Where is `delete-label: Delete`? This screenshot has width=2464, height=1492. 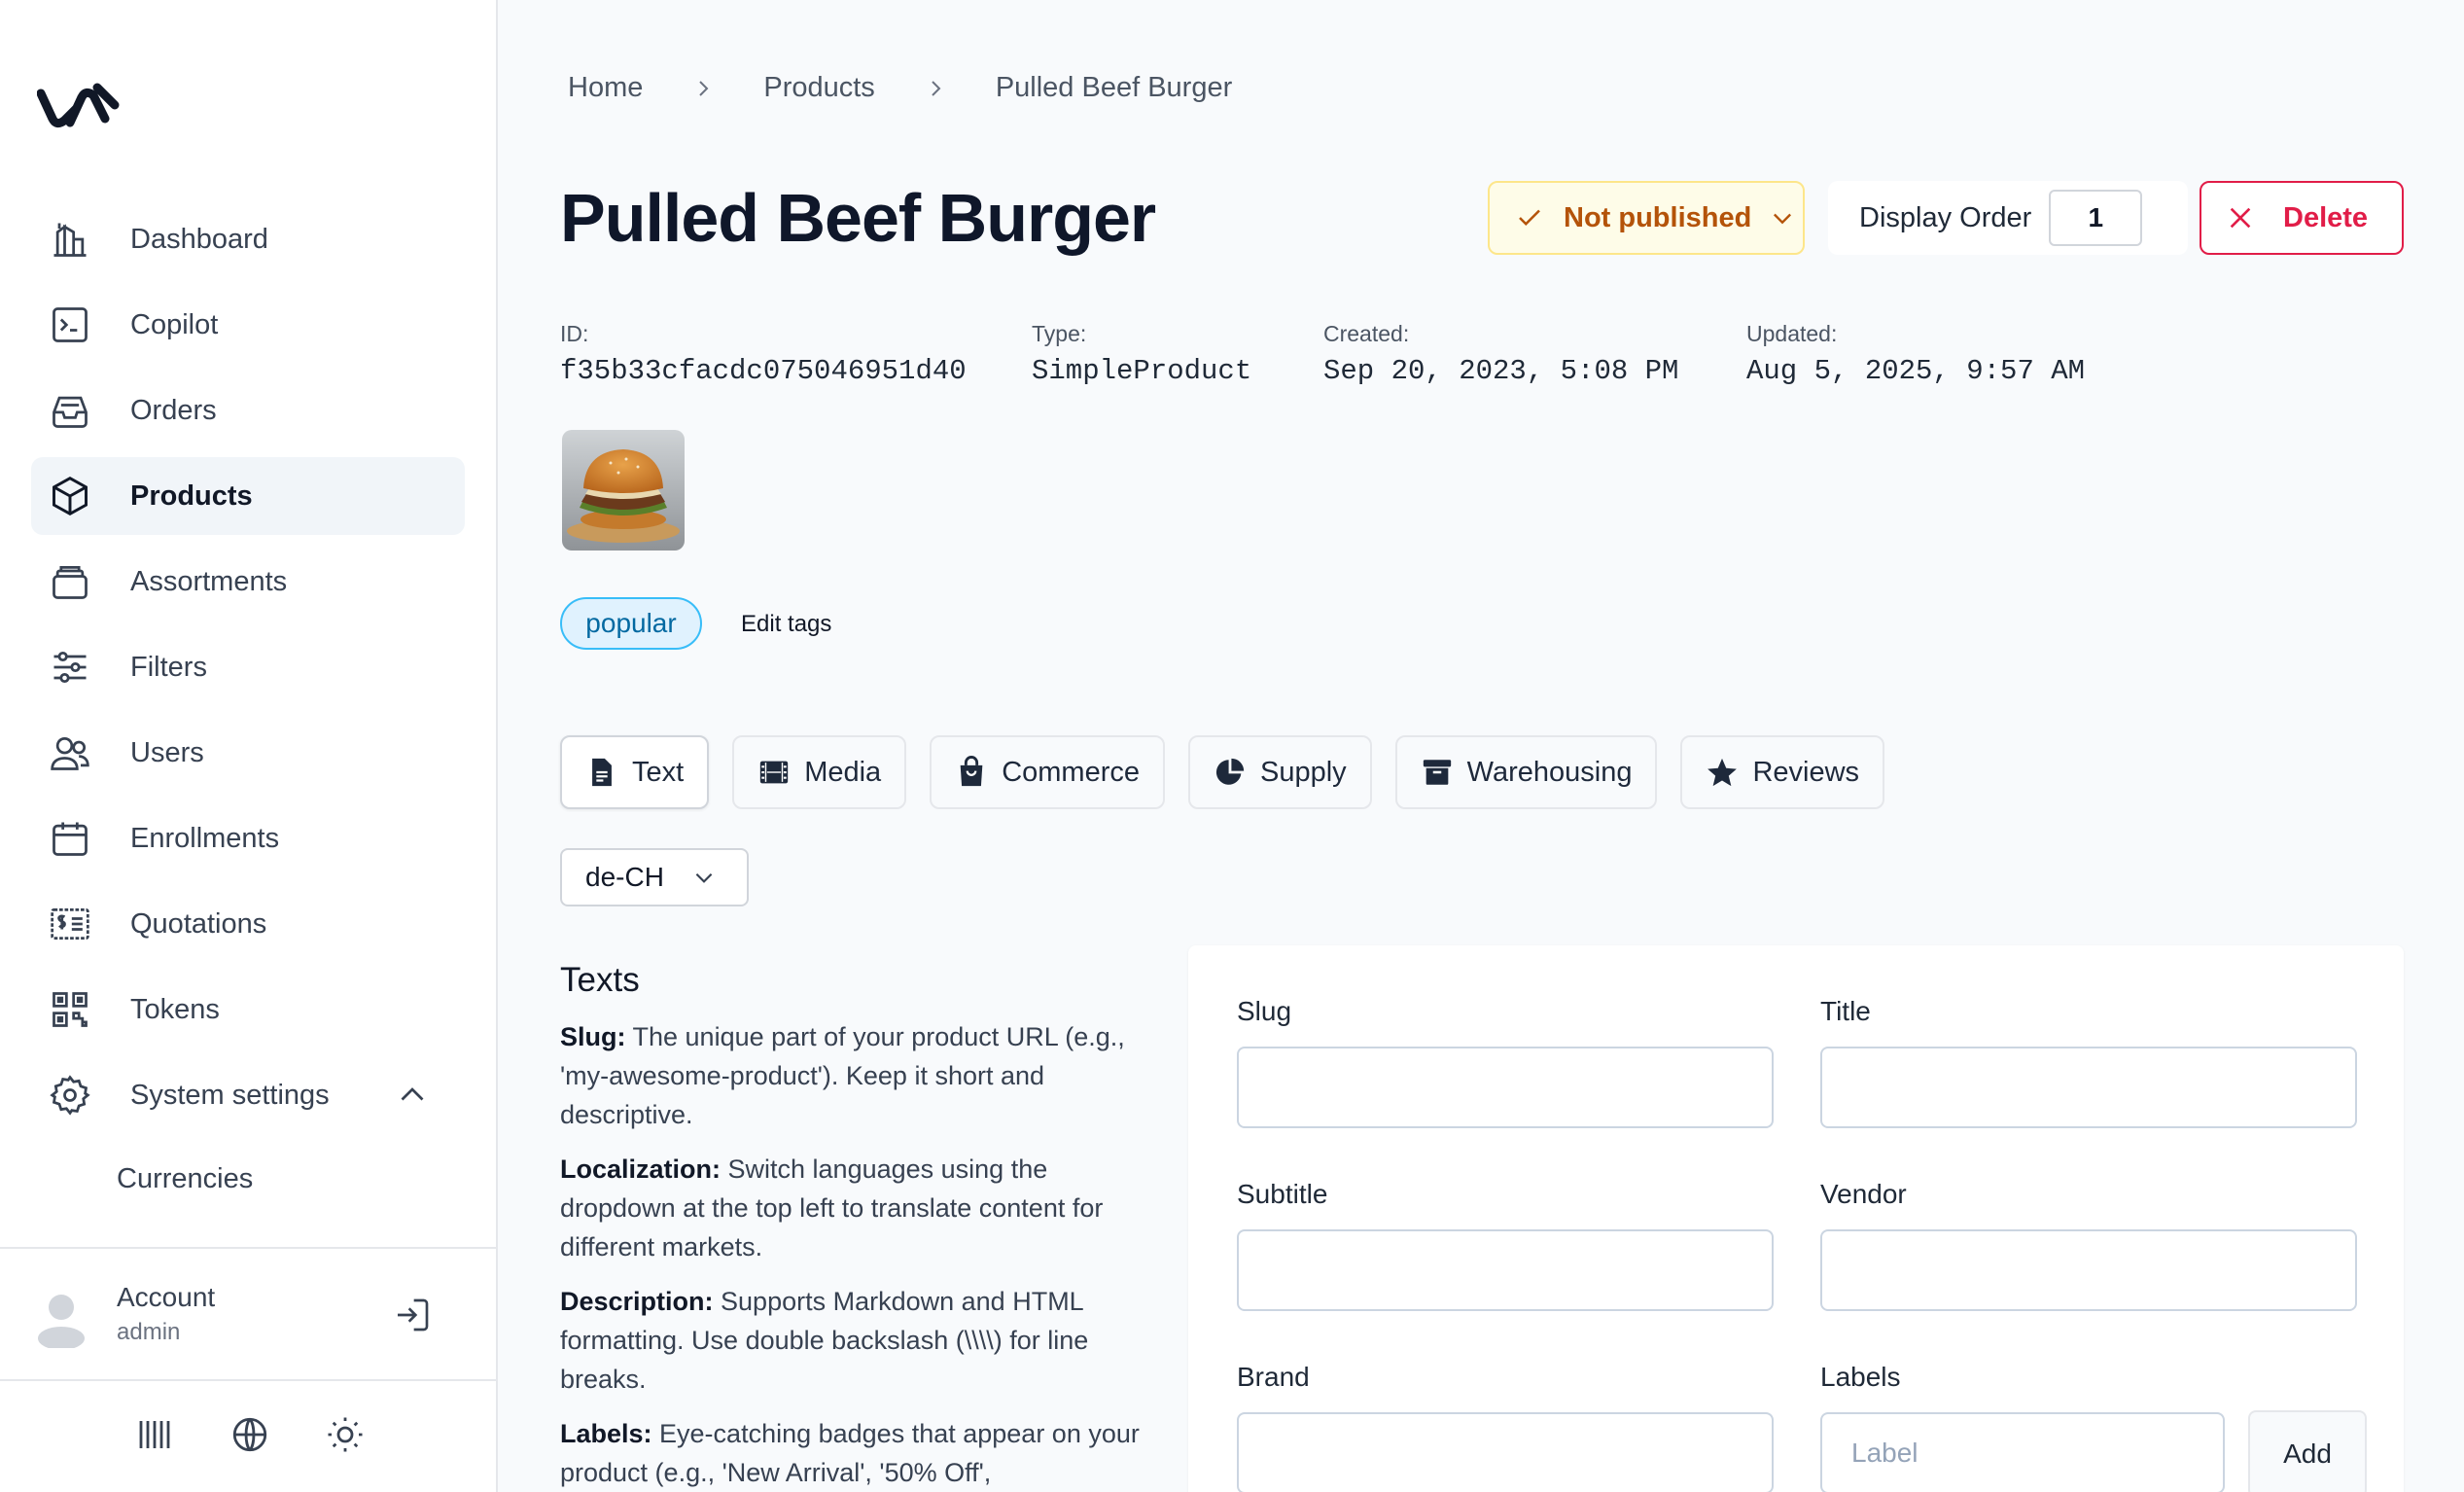
delete-label: Delete is located at coordinates (2326, 217).